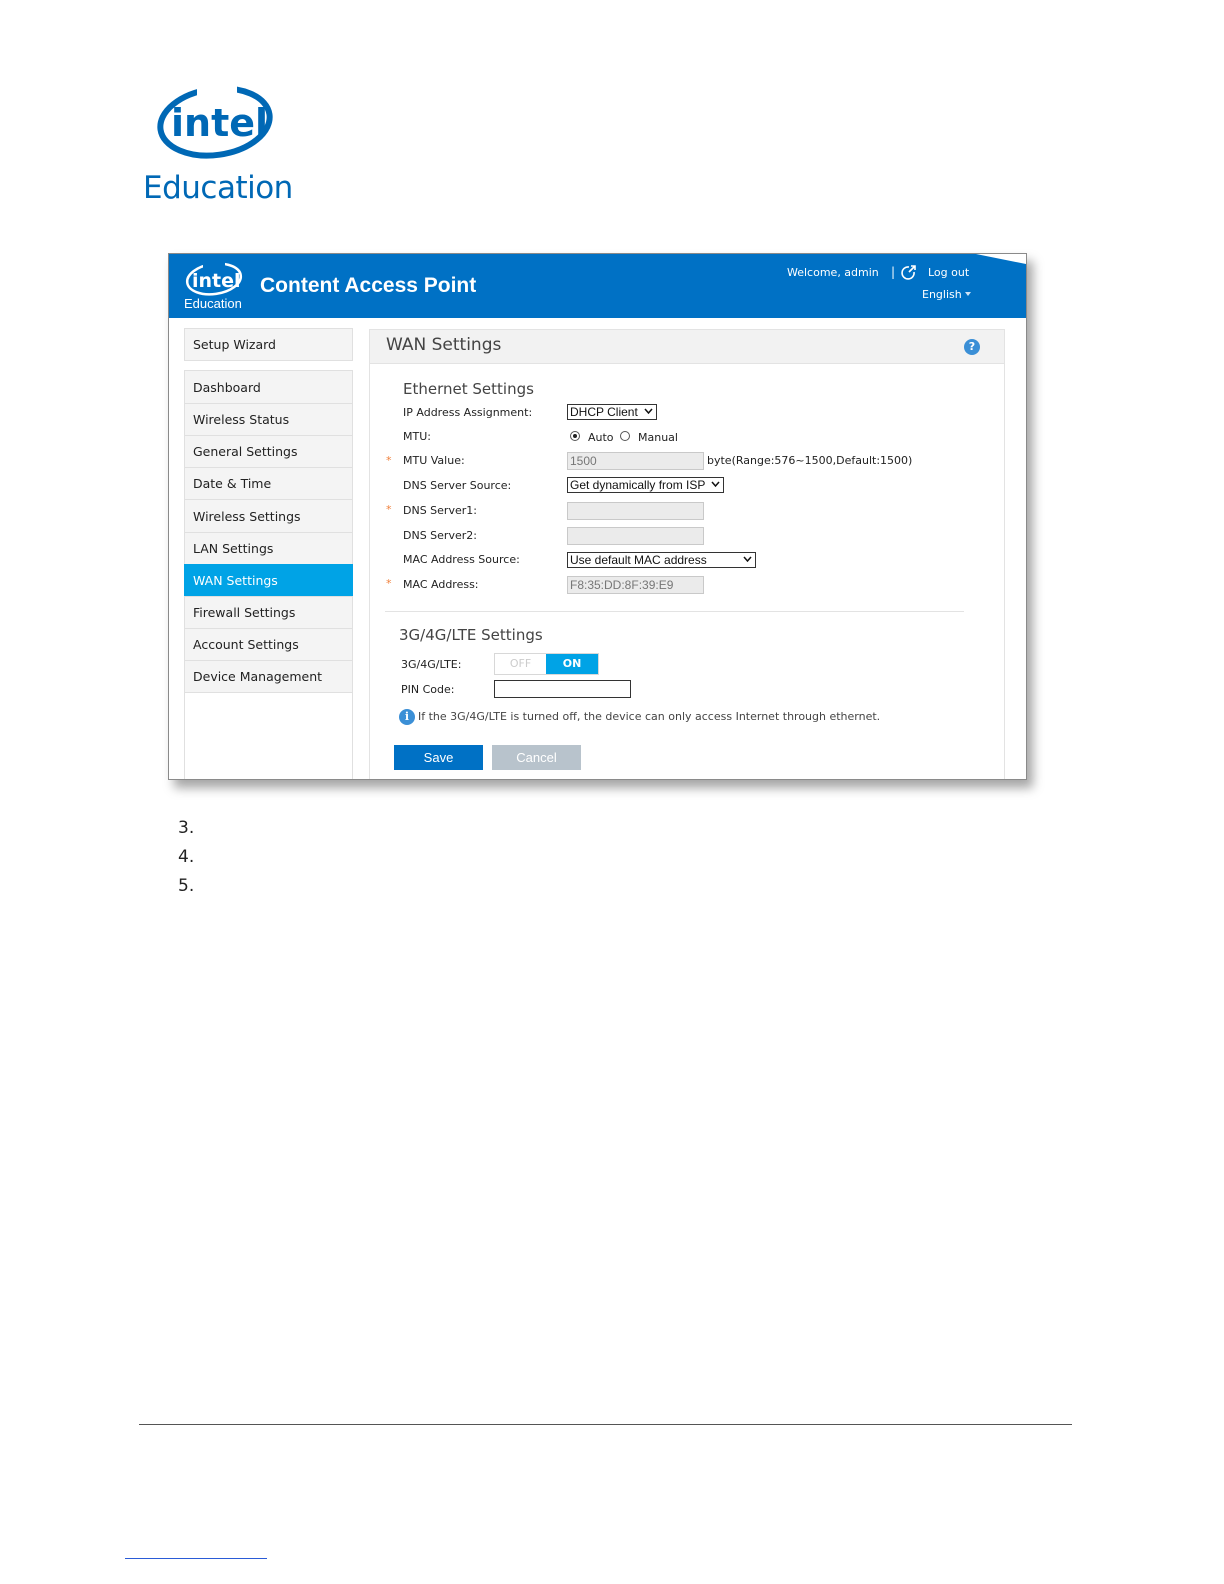 This screenshot has width=1224, height=1584. I want to click on dns2-label: DNS Server2:, so click(440, 535).